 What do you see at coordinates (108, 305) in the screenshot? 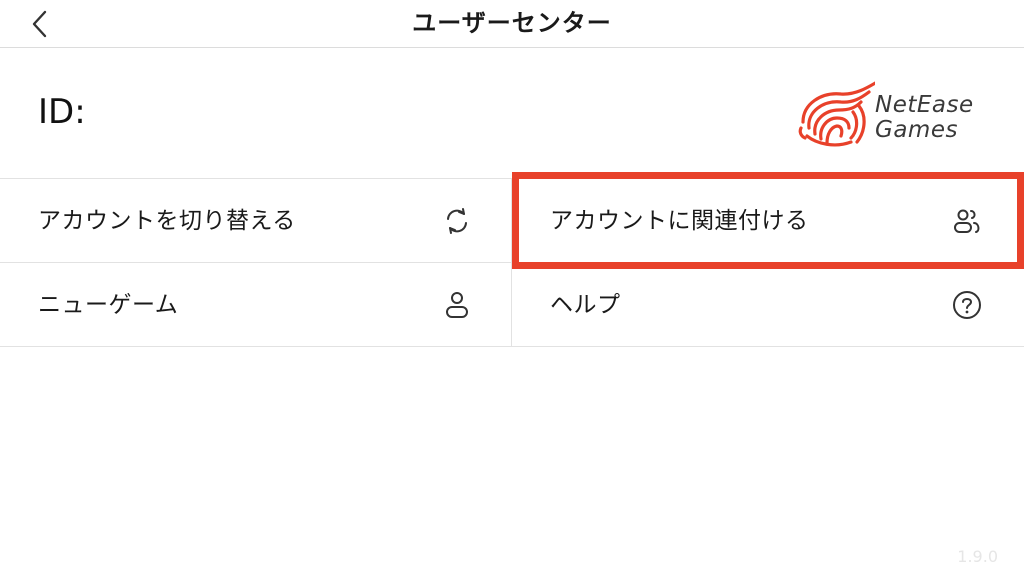
I see `new-game-label: ニューゲーム` at bounding box center [108, 305].